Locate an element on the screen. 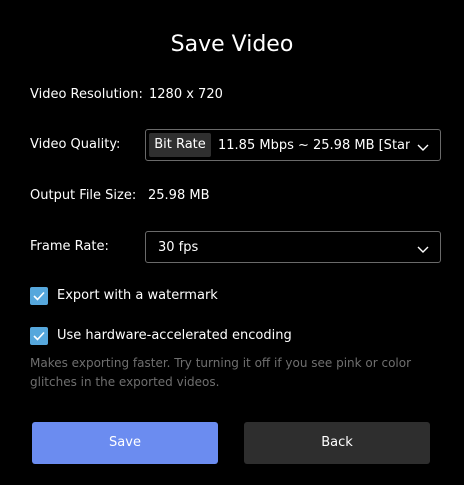 The width and height of the screenshot is (464, 485). dialog-title: Save Video is located at coordinates (232, 44).